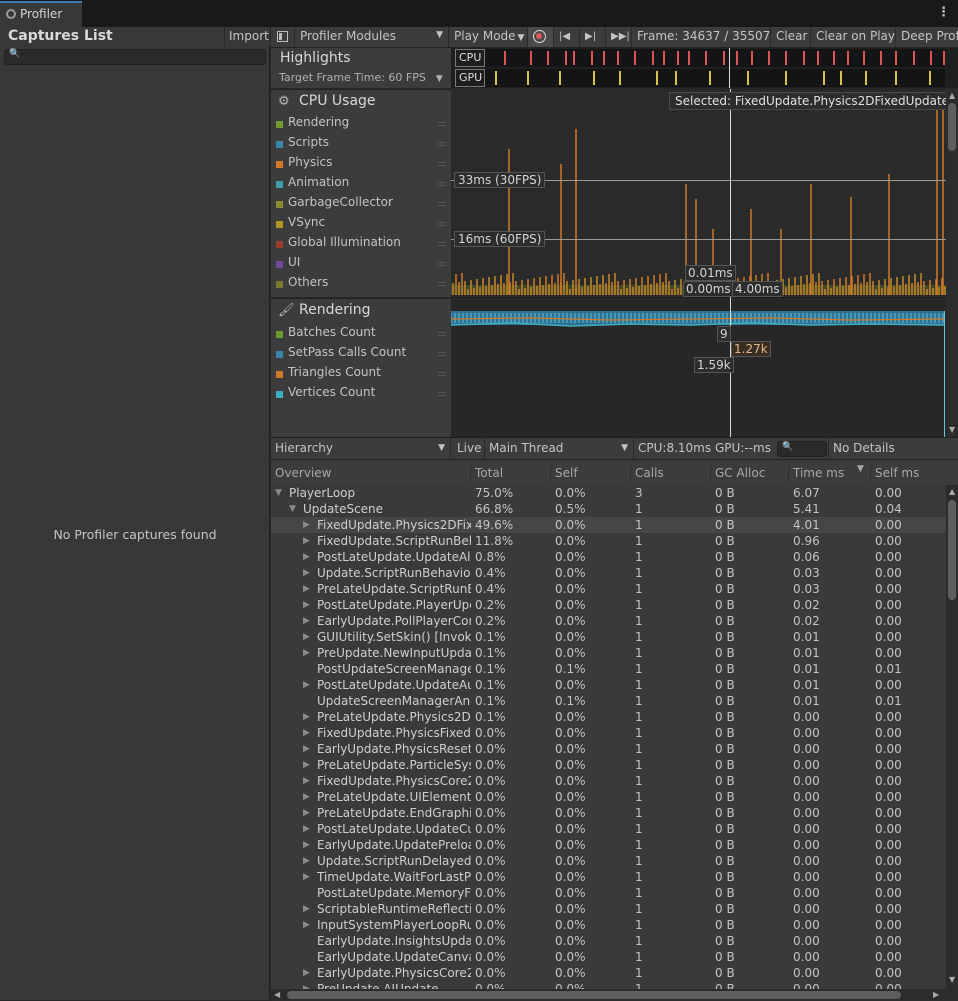  Describe the element at coordinates (567, 37) in the screenshot. I see `previous-frame-icon: |◀` at that location.